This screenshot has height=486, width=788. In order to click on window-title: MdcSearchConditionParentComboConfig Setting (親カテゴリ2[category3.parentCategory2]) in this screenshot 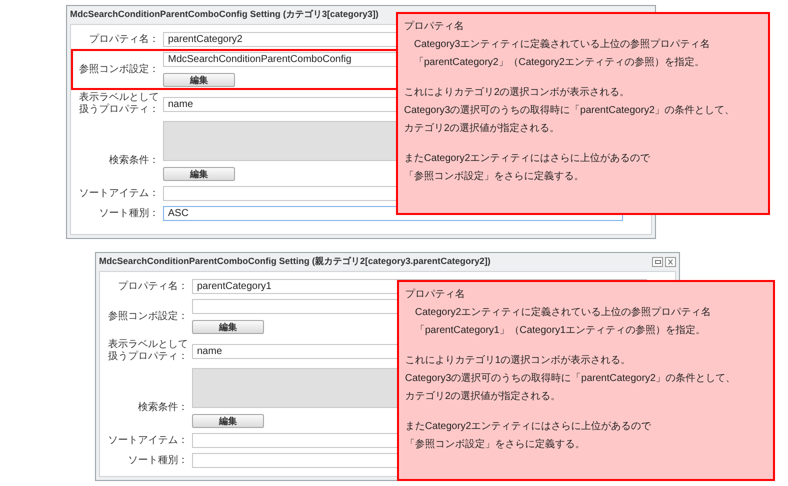, I will do `click(295, 261)`.